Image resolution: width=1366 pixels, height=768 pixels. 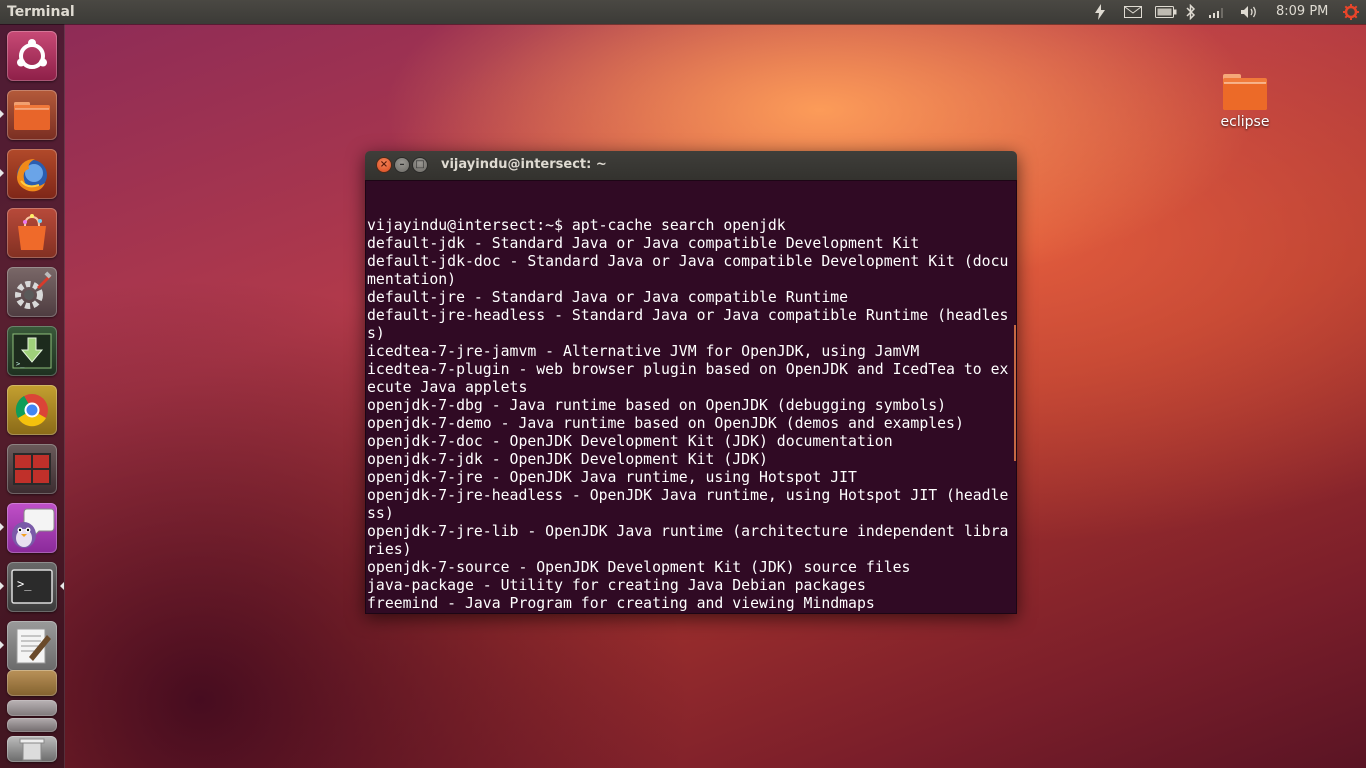 I want to click on desktop-icon-eclipse: eclipse, so click(x=1245, y=100).